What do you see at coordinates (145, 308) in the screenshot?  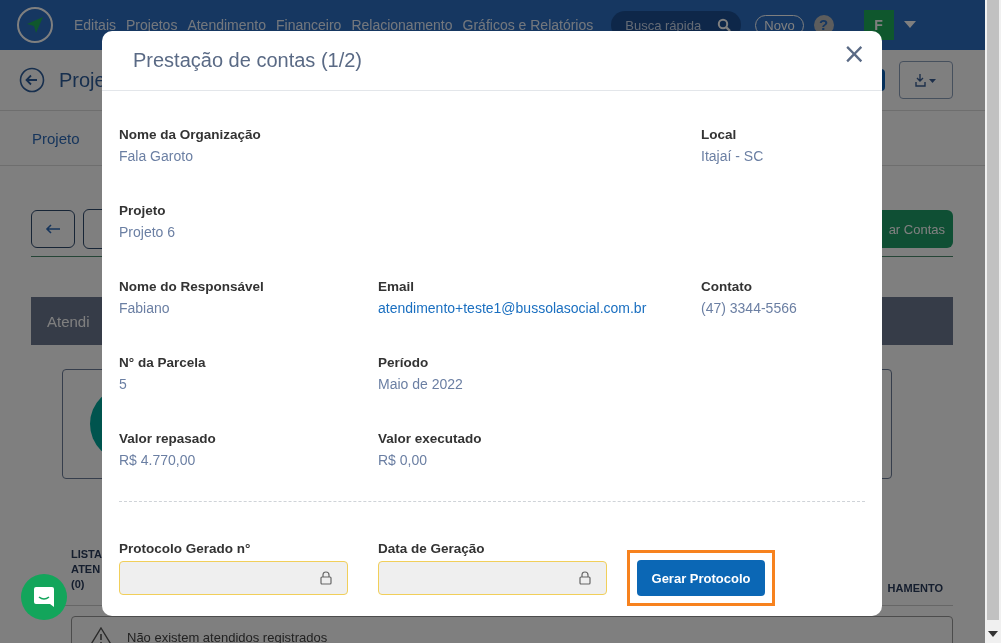 I see `field-value: Fabiano` at bounding box center [145, 308].